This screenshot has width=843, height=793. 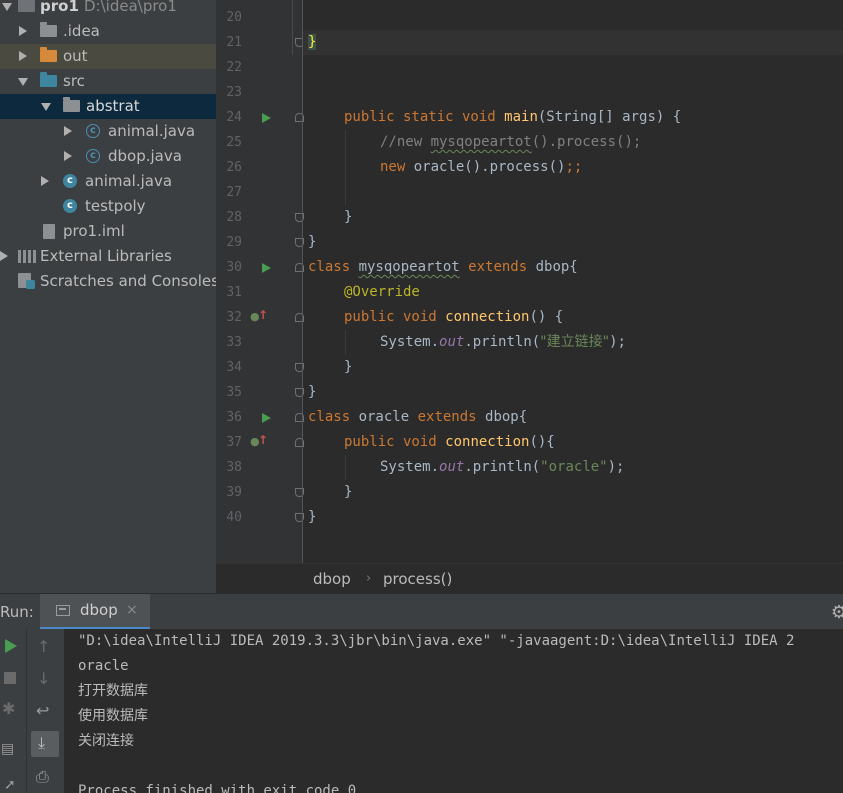 What do you see at coordinates (443, 267) in the screenshot?
I see `code-line-30: class mysqopeartot extends dbop{` at bounding box center [443, 267].